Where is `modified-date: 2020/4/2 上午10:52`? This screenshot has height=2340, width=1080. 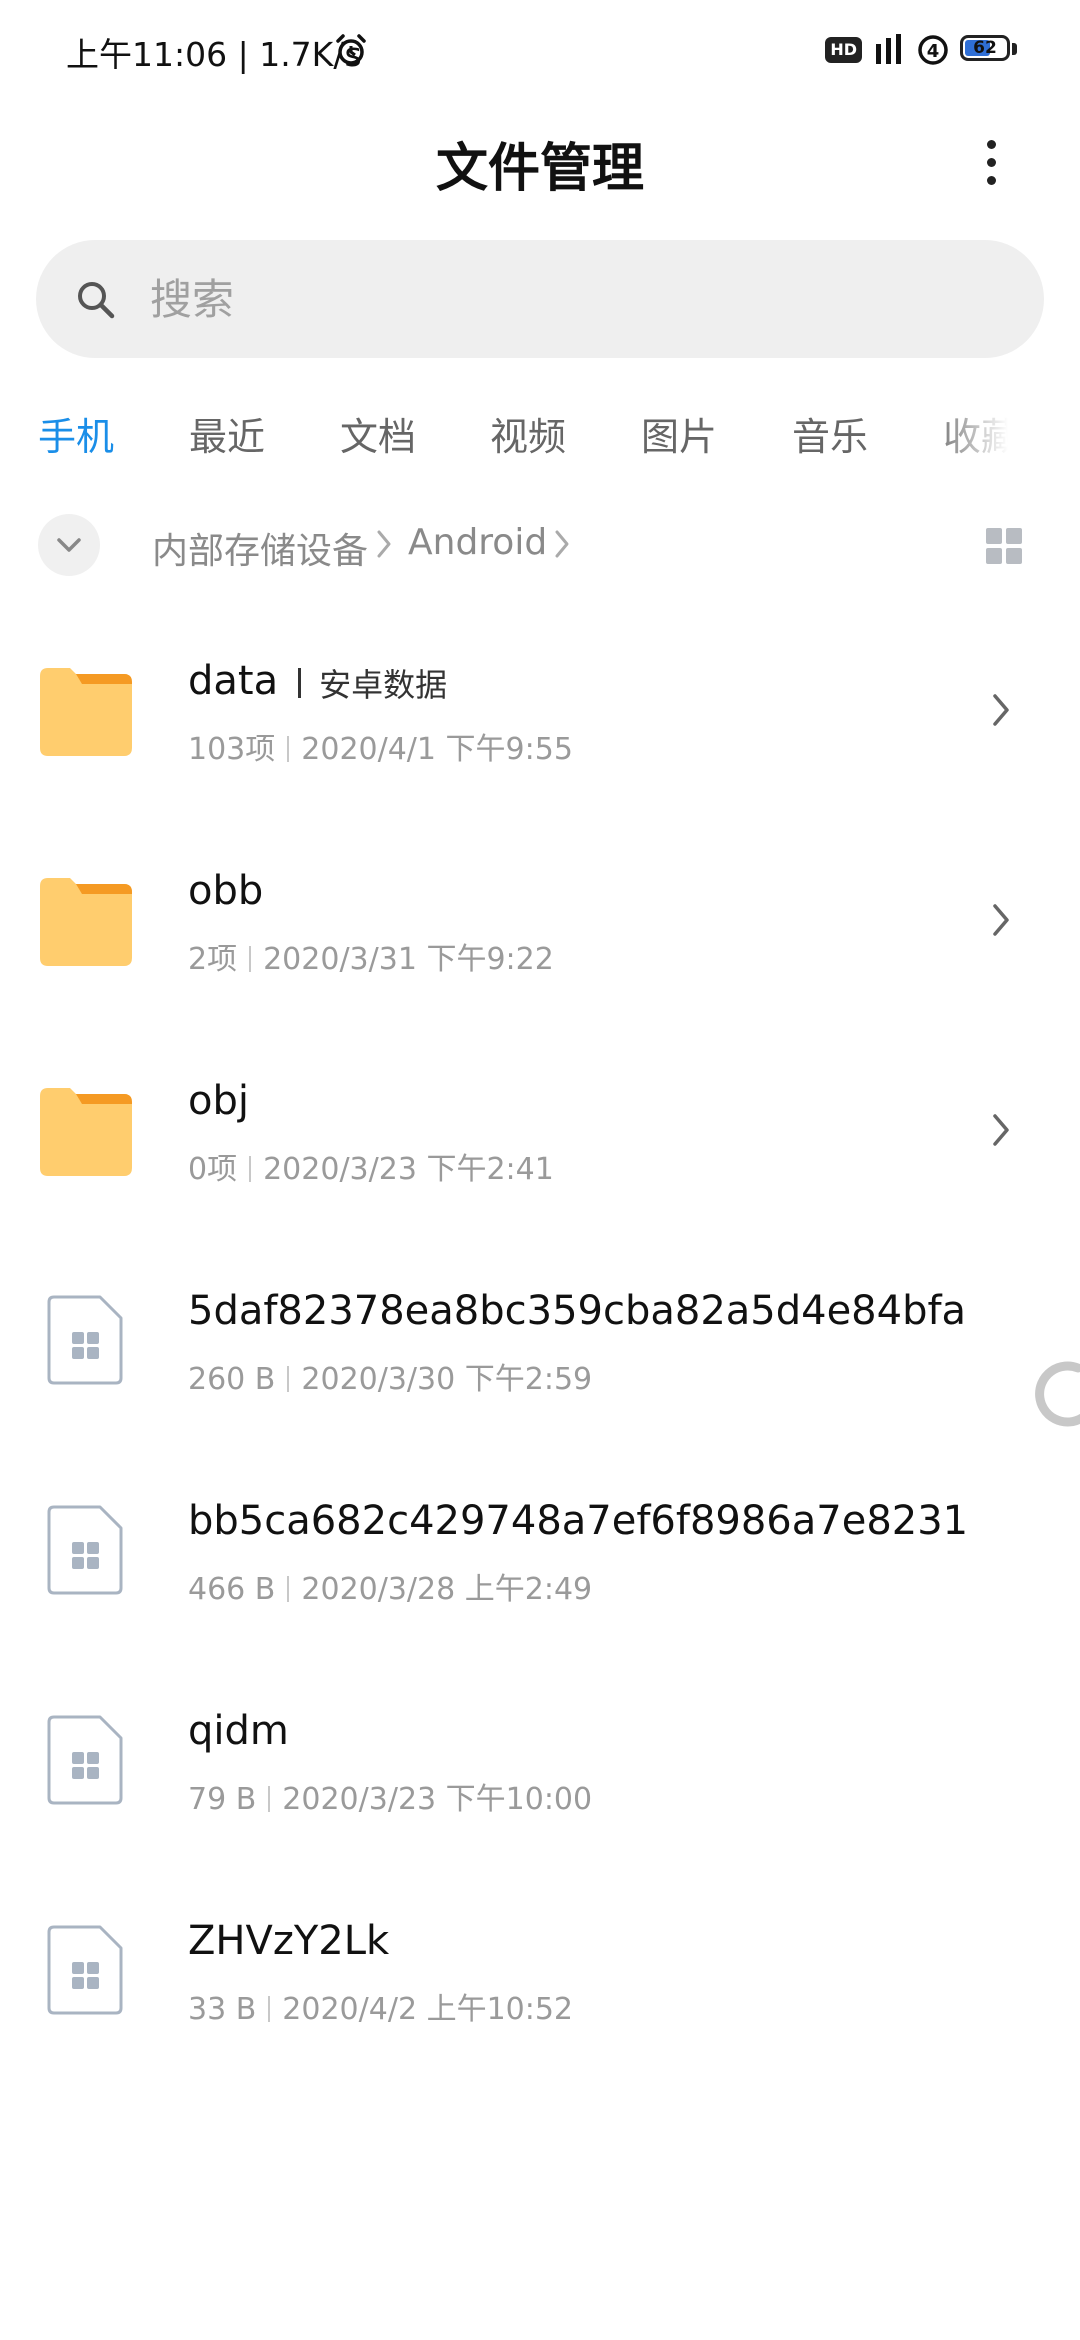 modified-date: 2020/4/2 上午10:52 is located at coordinates (428, 2009).